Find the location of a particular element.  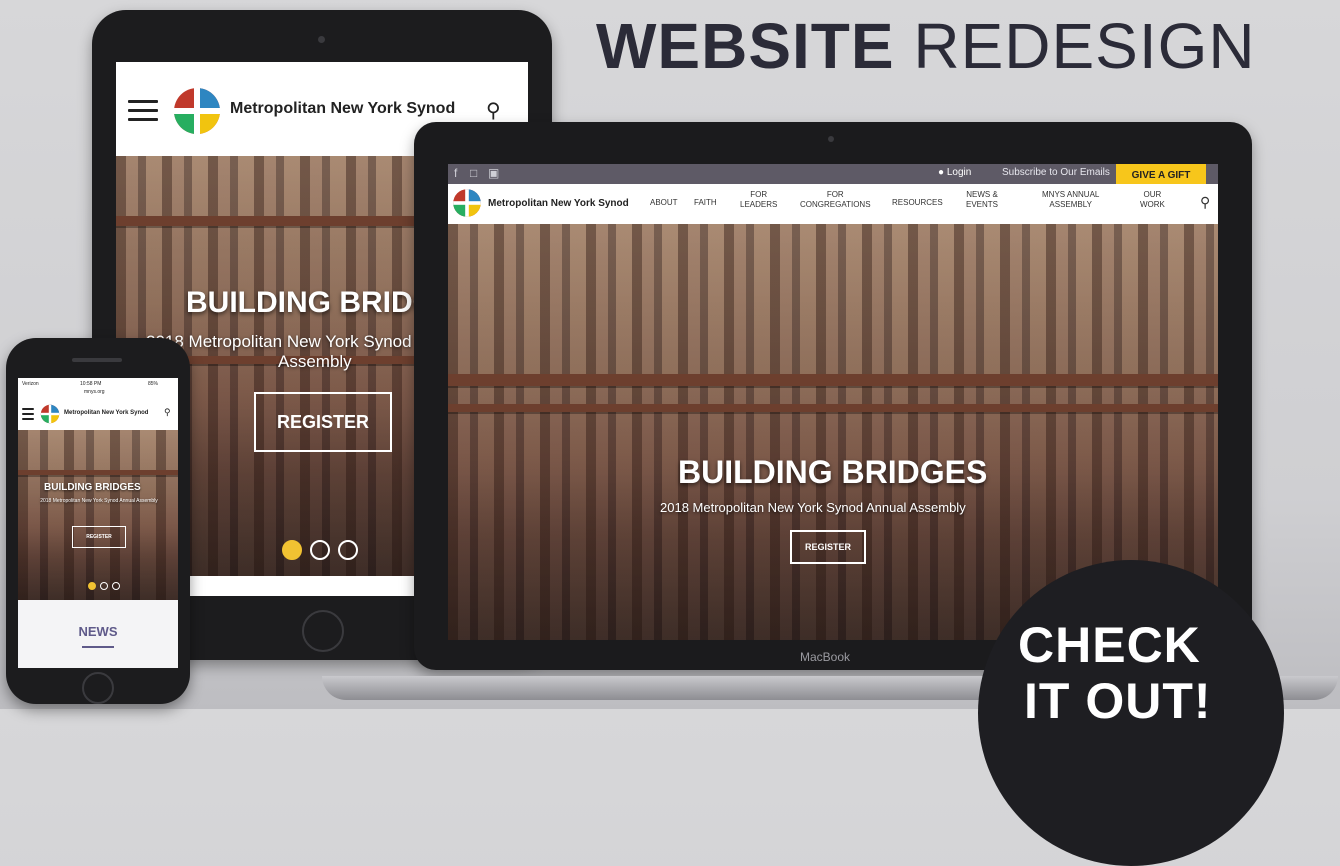

login-link: ● Login is located at coordinates (954, 172).